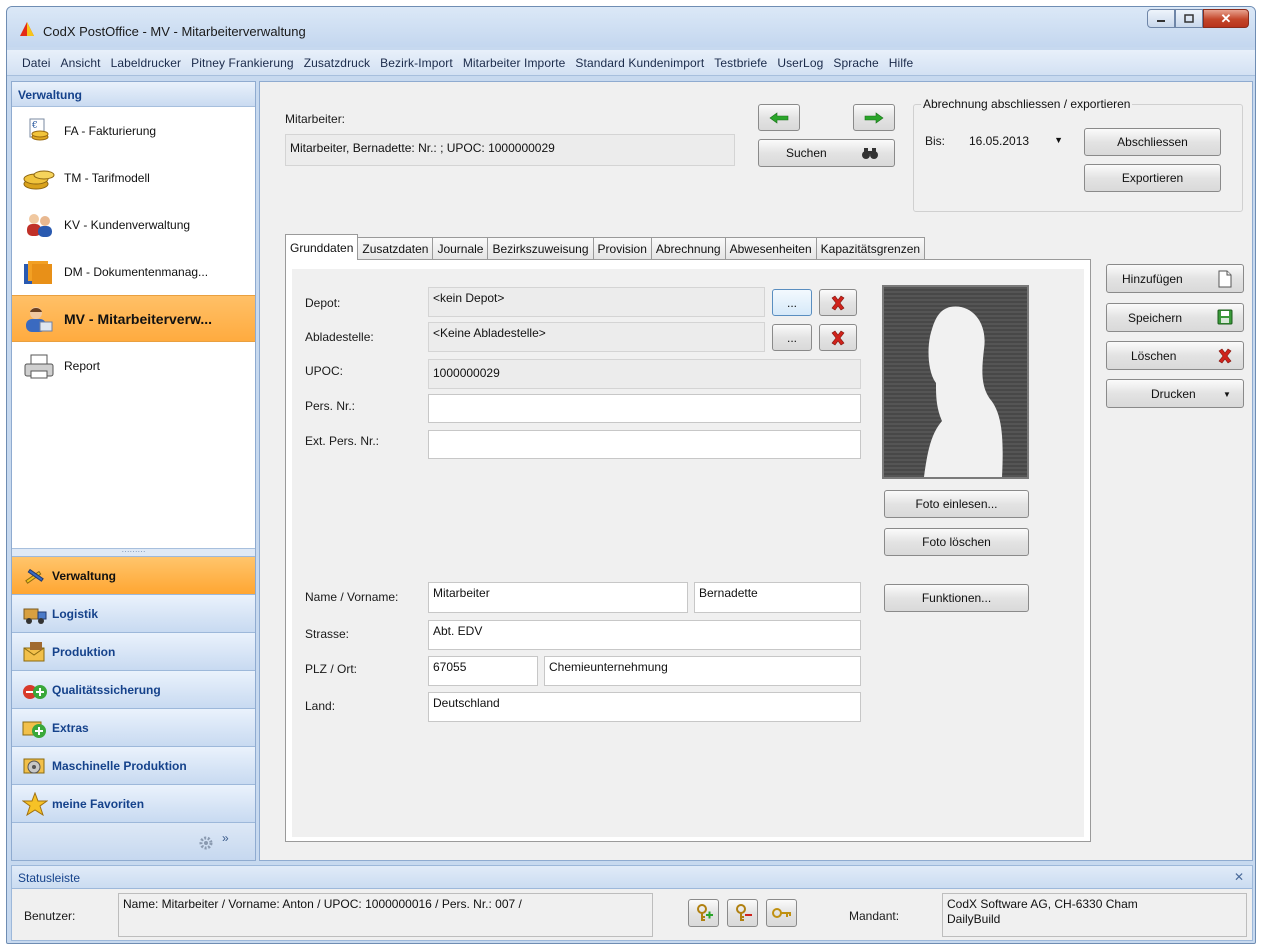 The width and height of the screenshot is (1262, 947). I want to click on key-button, so click(781, 913).